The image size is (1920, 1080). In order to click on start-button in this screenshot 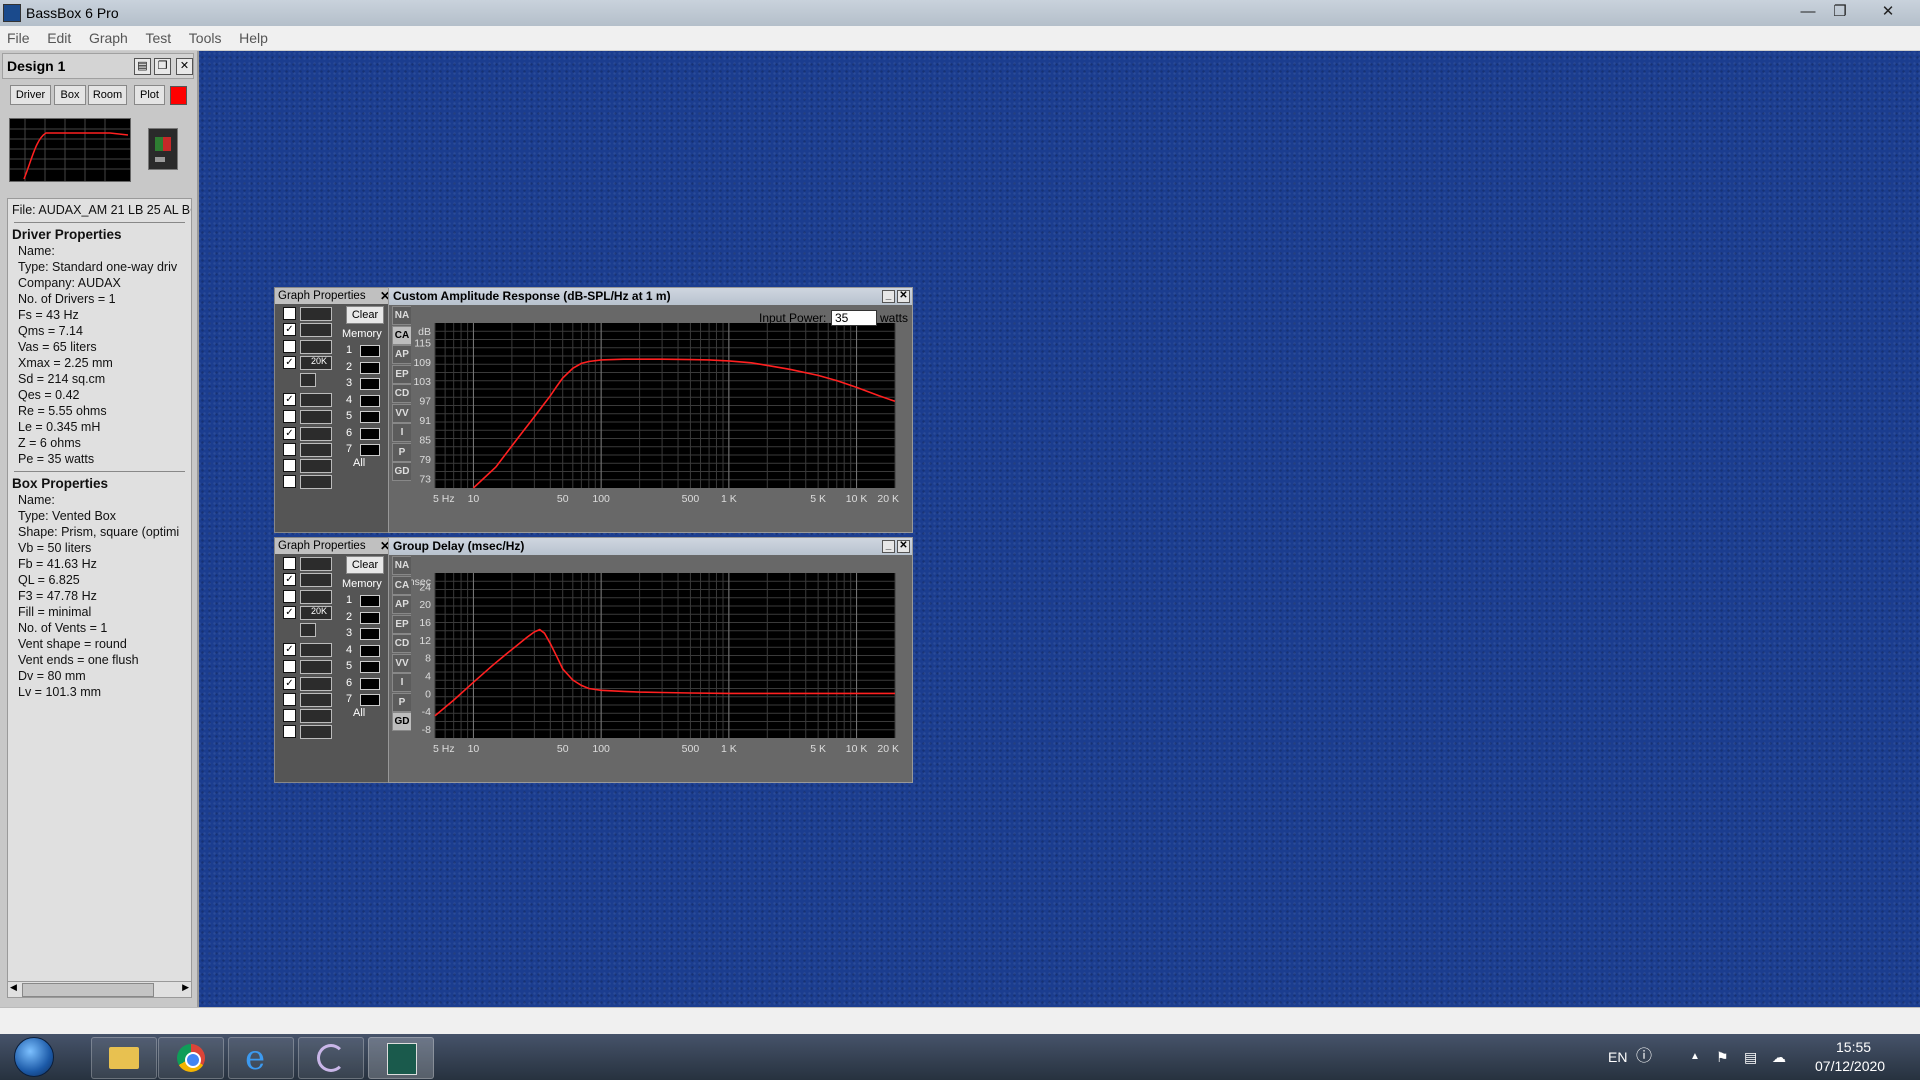, I will do `click(34, 1057)`.